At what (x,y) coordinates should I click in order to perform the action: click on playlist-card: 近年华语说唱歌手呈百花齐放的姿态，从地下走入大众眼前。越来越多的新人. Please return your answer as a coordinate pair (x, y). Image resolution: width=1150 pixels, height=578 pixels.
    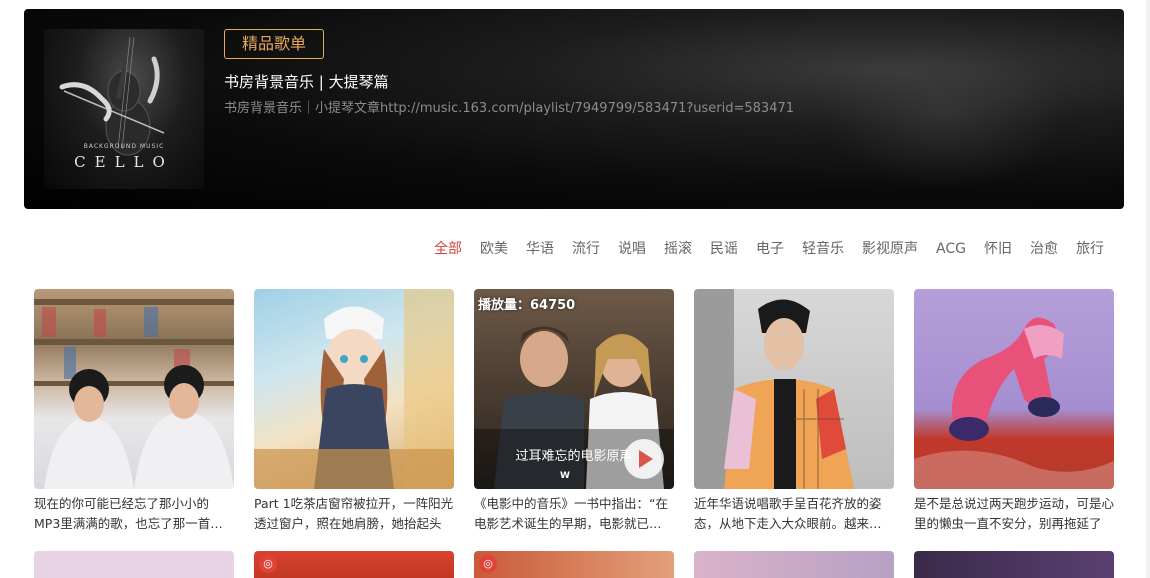
    Looking at the image, I should click on (794, 411).